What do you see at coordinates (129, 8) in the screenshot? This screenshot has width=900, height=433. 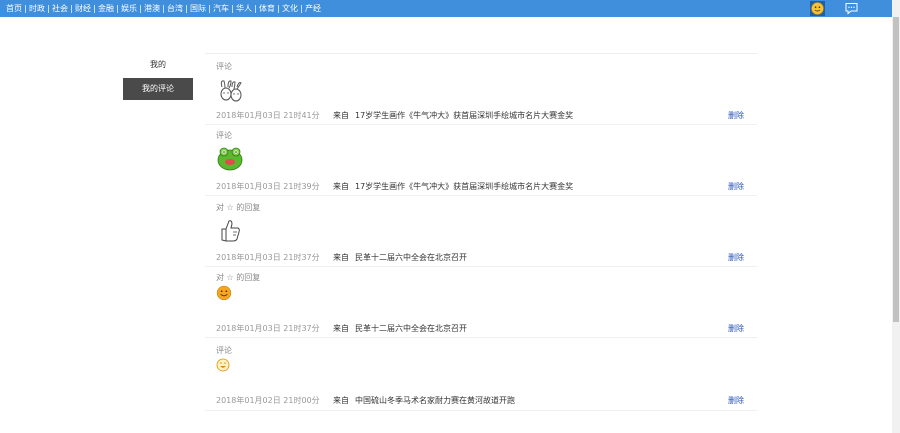 I see `nav-item-entertainment: 娱乐` at bounding box center [129, 8].